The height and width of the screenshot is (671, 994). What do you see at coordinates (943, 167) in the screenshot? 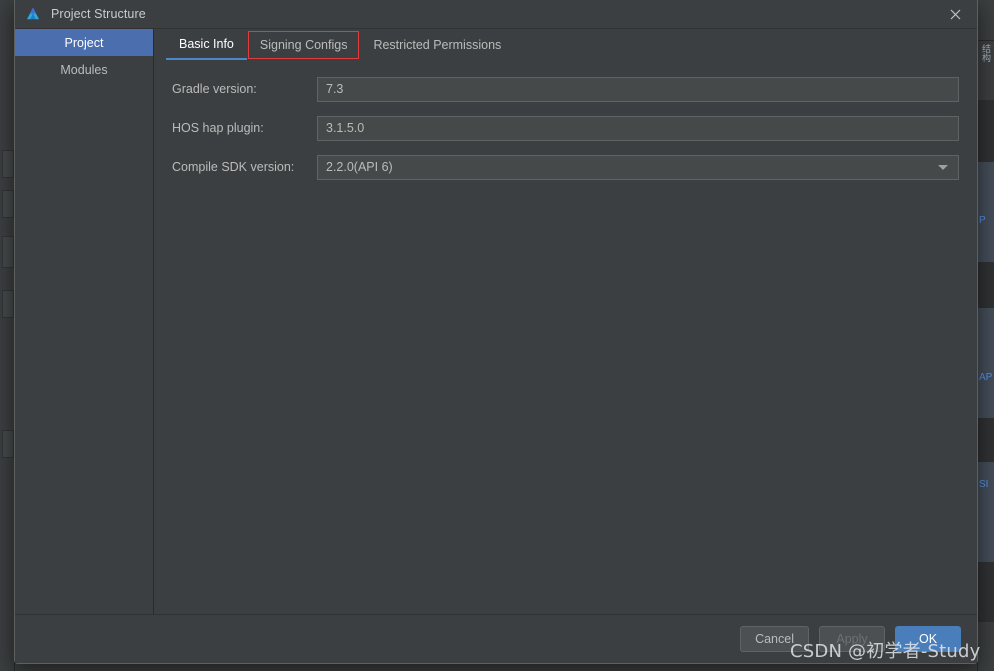
I see `chevron-down-icon` at bounding box center [943, 167].